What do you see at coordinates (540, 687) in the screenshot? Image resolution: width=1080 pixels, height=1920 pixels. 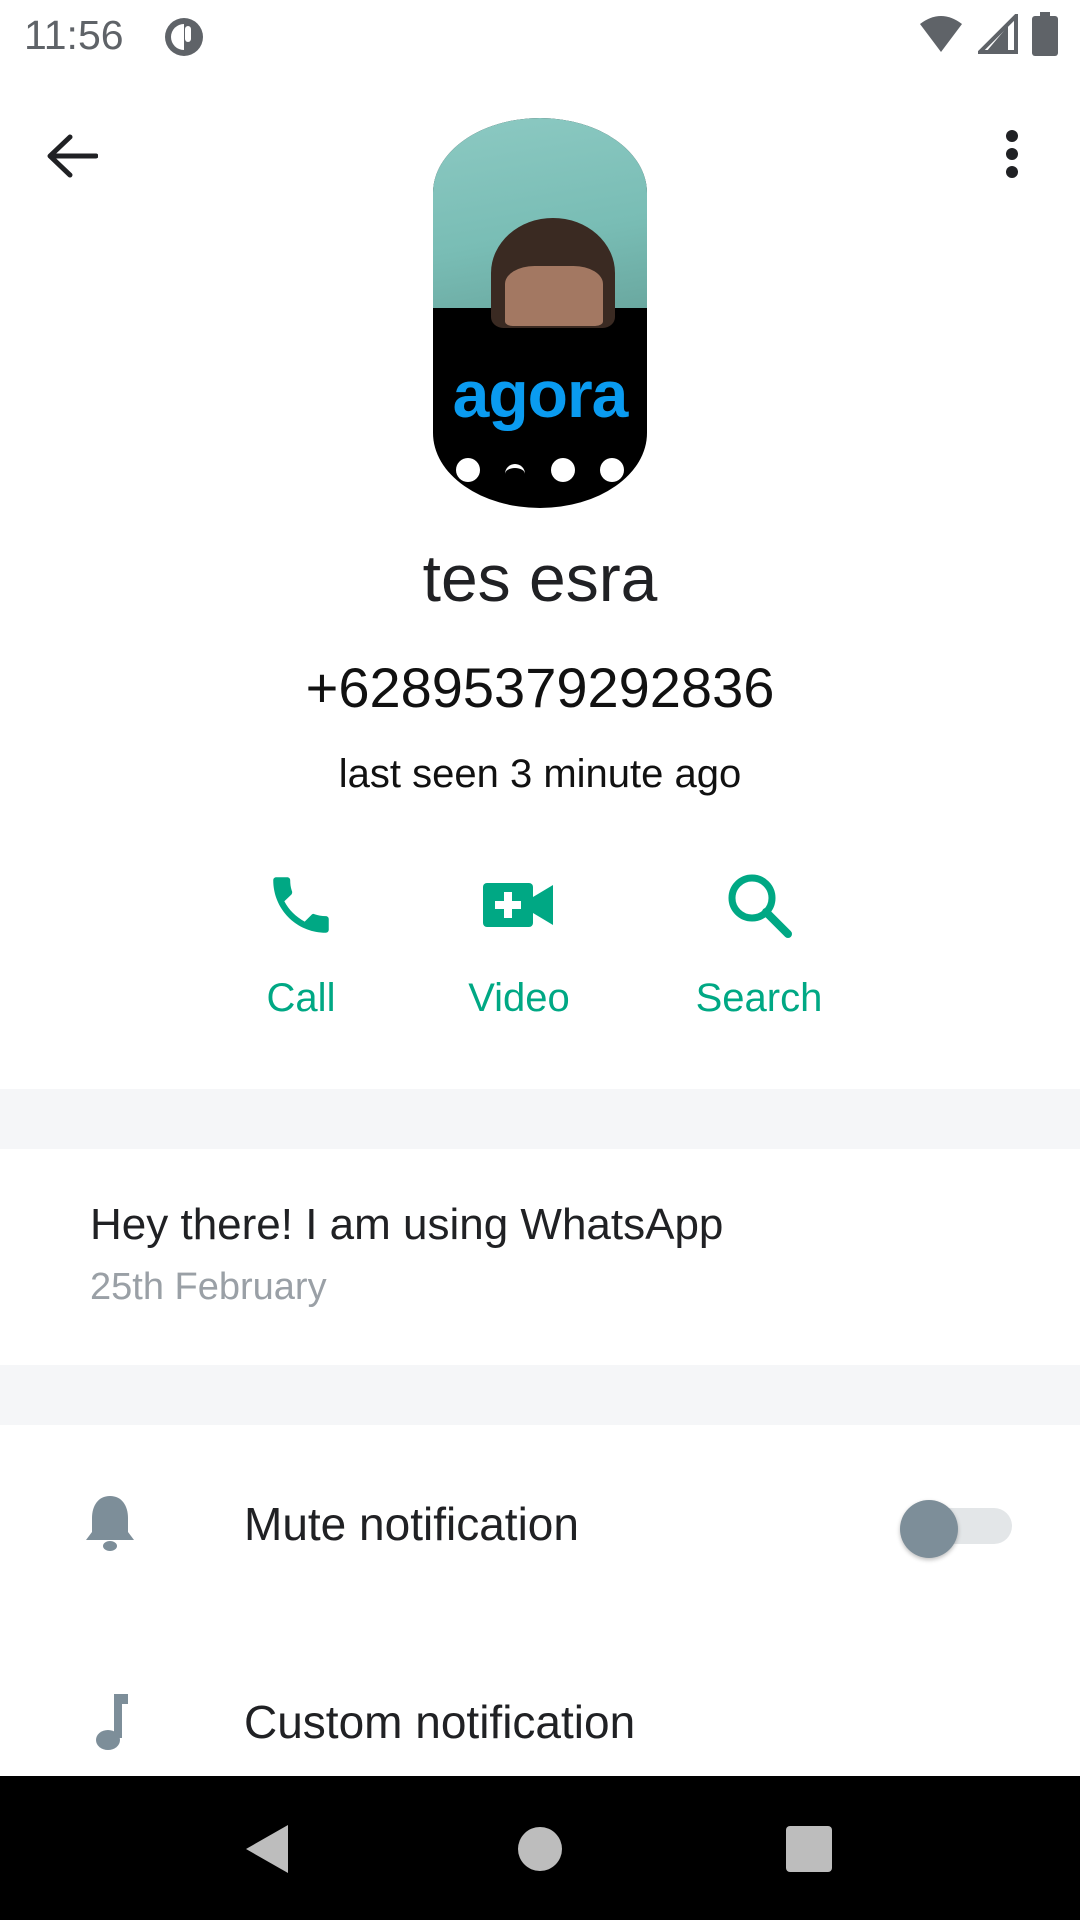 I see `contact-phone: +628953792928​36` at bounding box center [540, 687].